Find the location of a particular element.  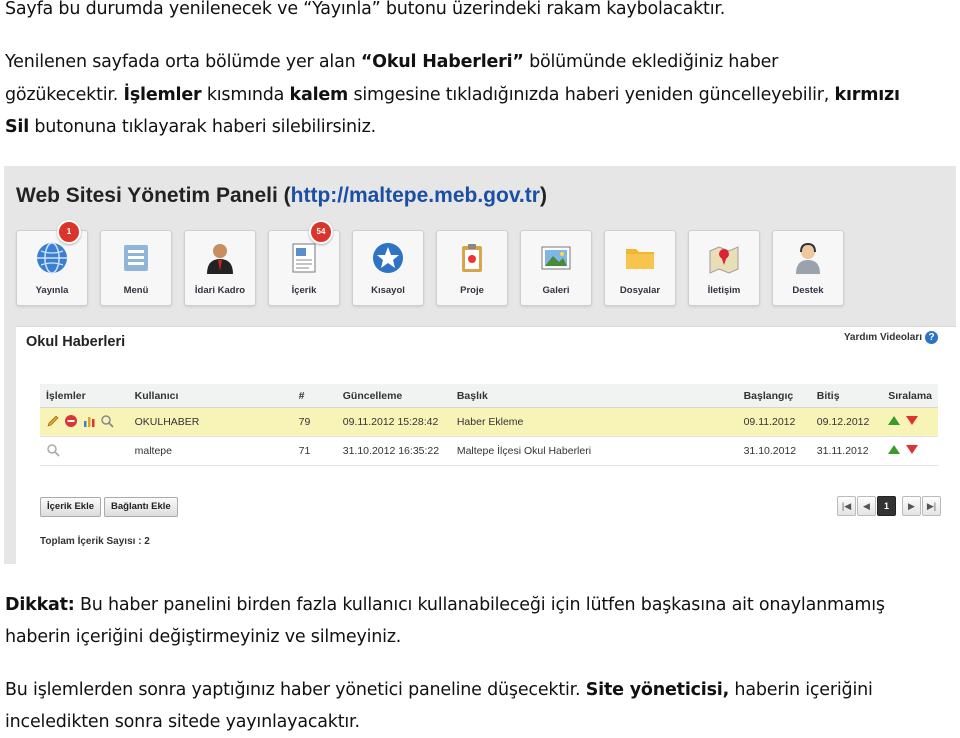

tile-destek: Destek is located at coordinates (808, 268).